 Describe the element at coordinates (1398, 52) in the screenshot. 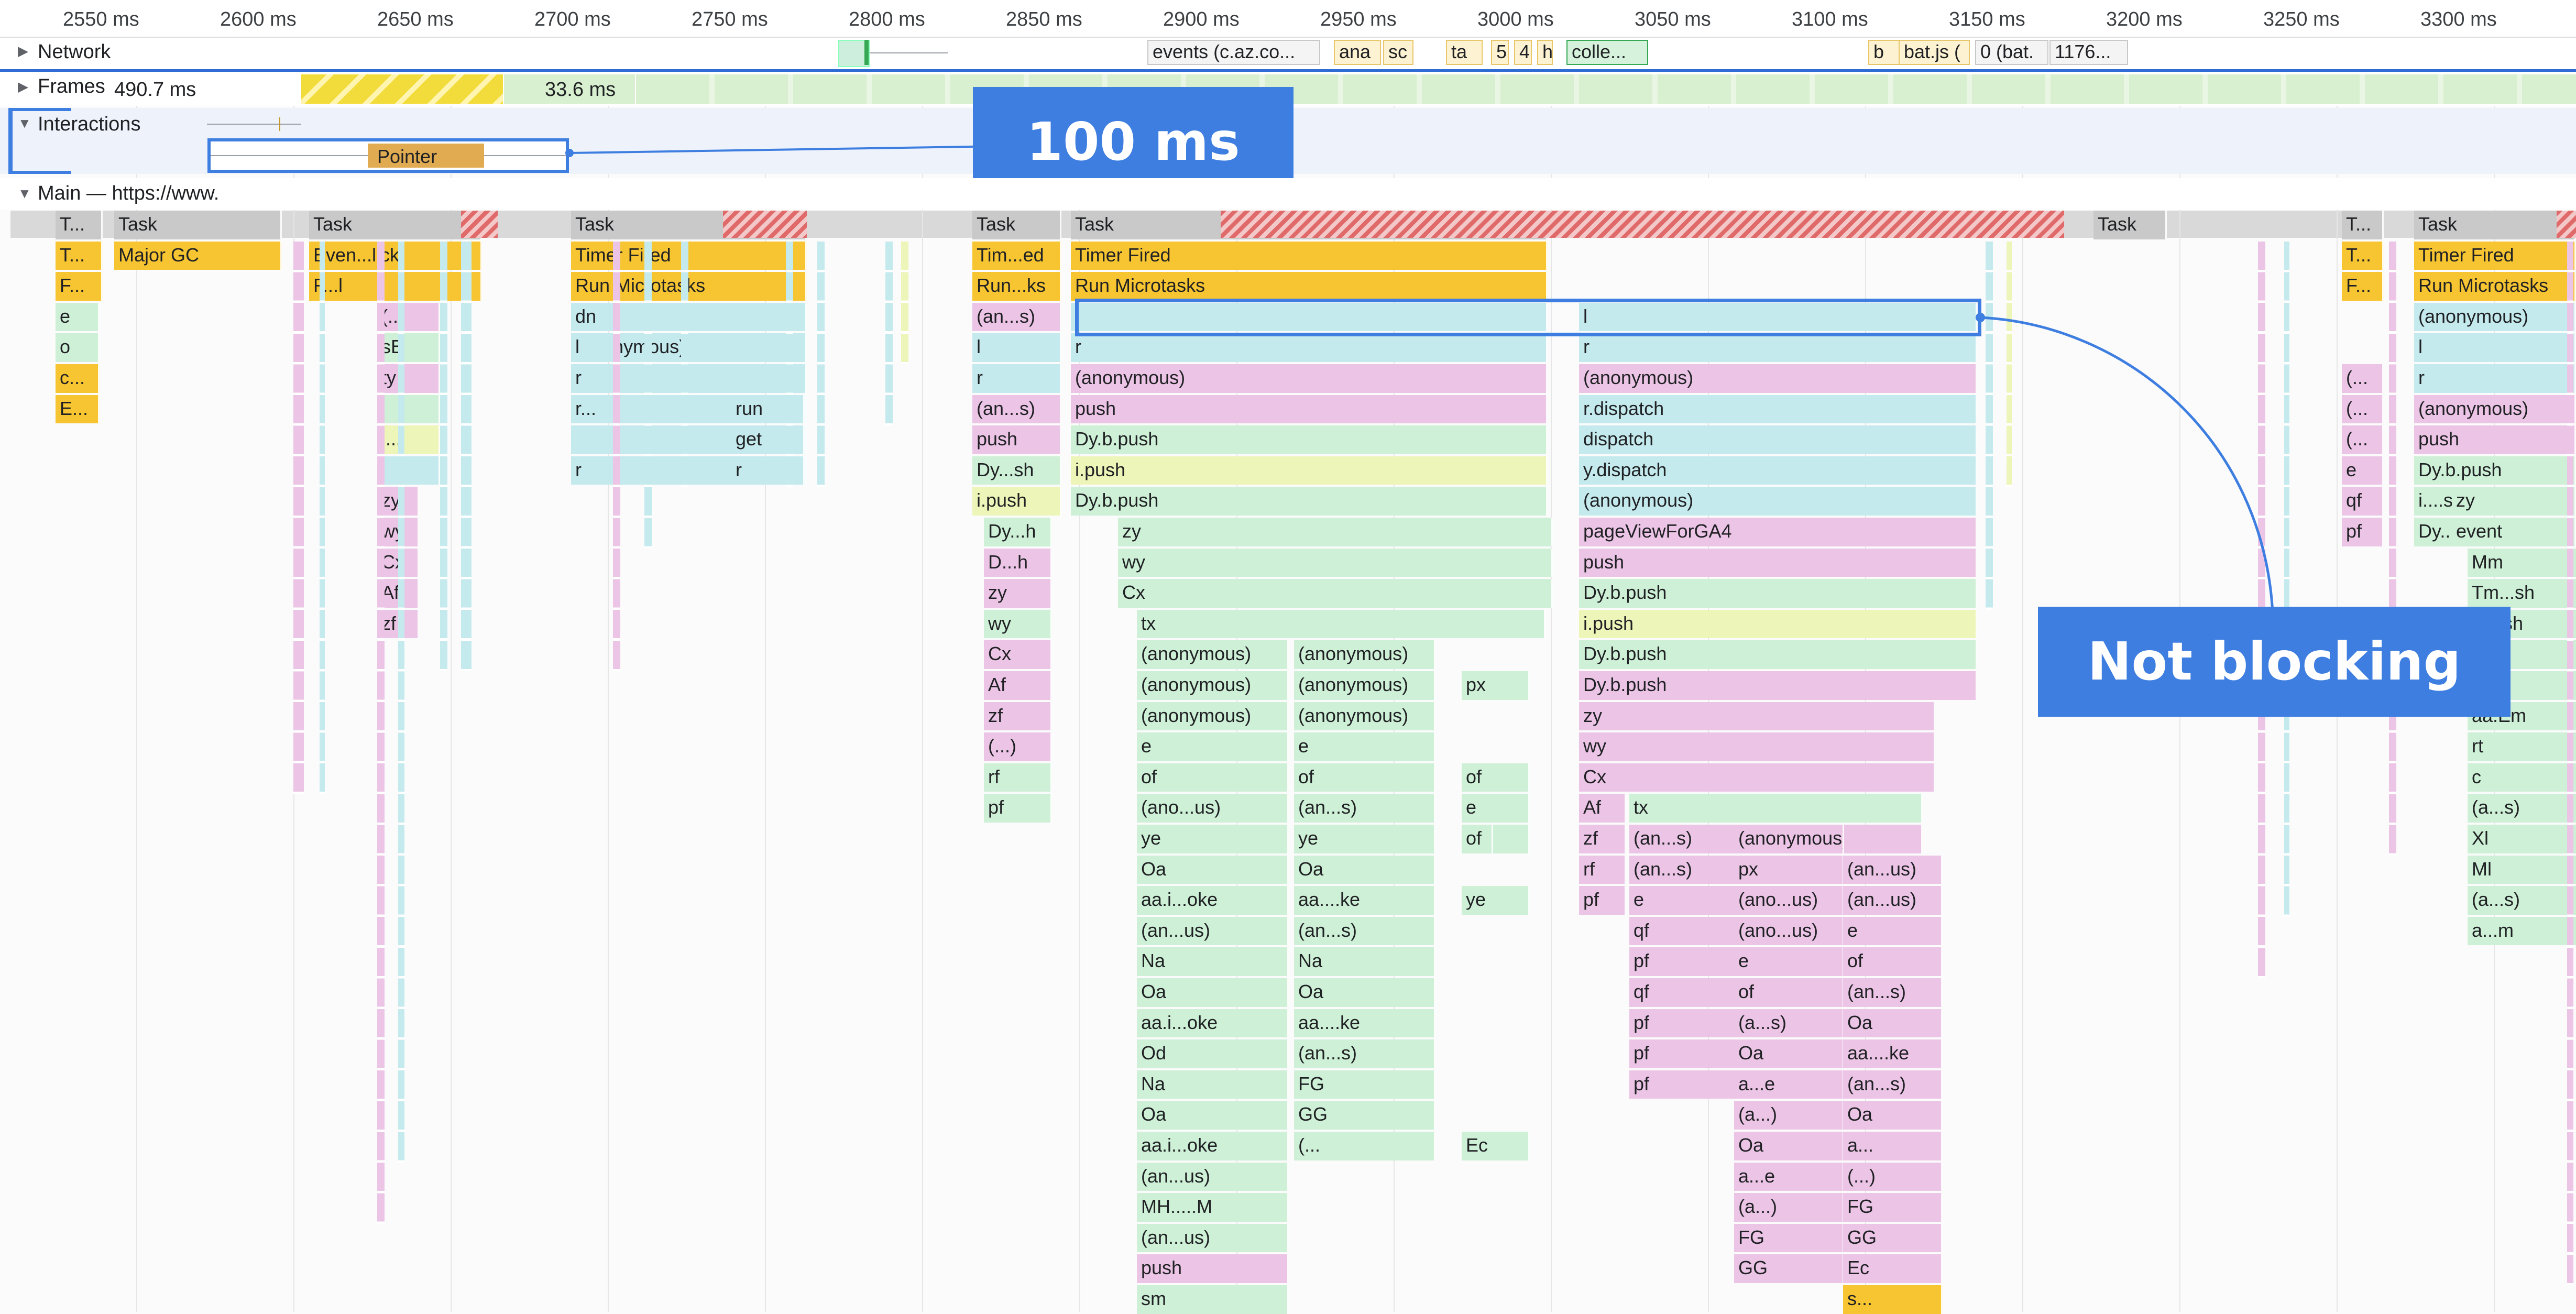

I see `network-request: sc` at that location.